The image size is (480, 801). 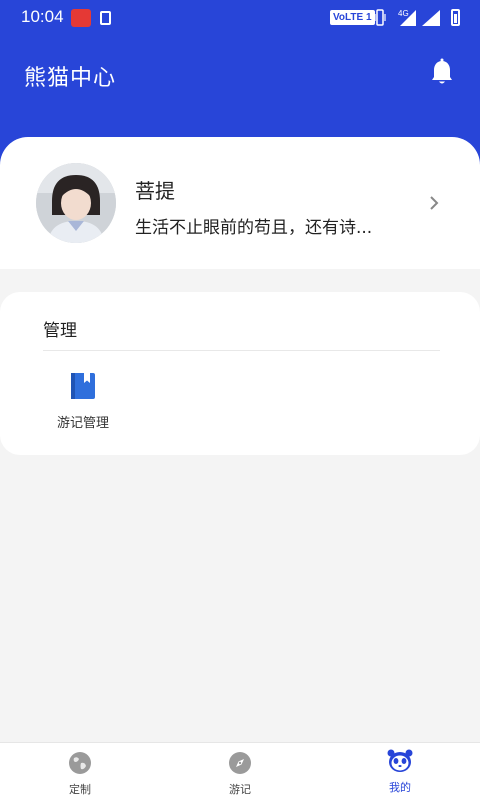 I want to click on tab-mine: 我的, so click(x=400, y=772).